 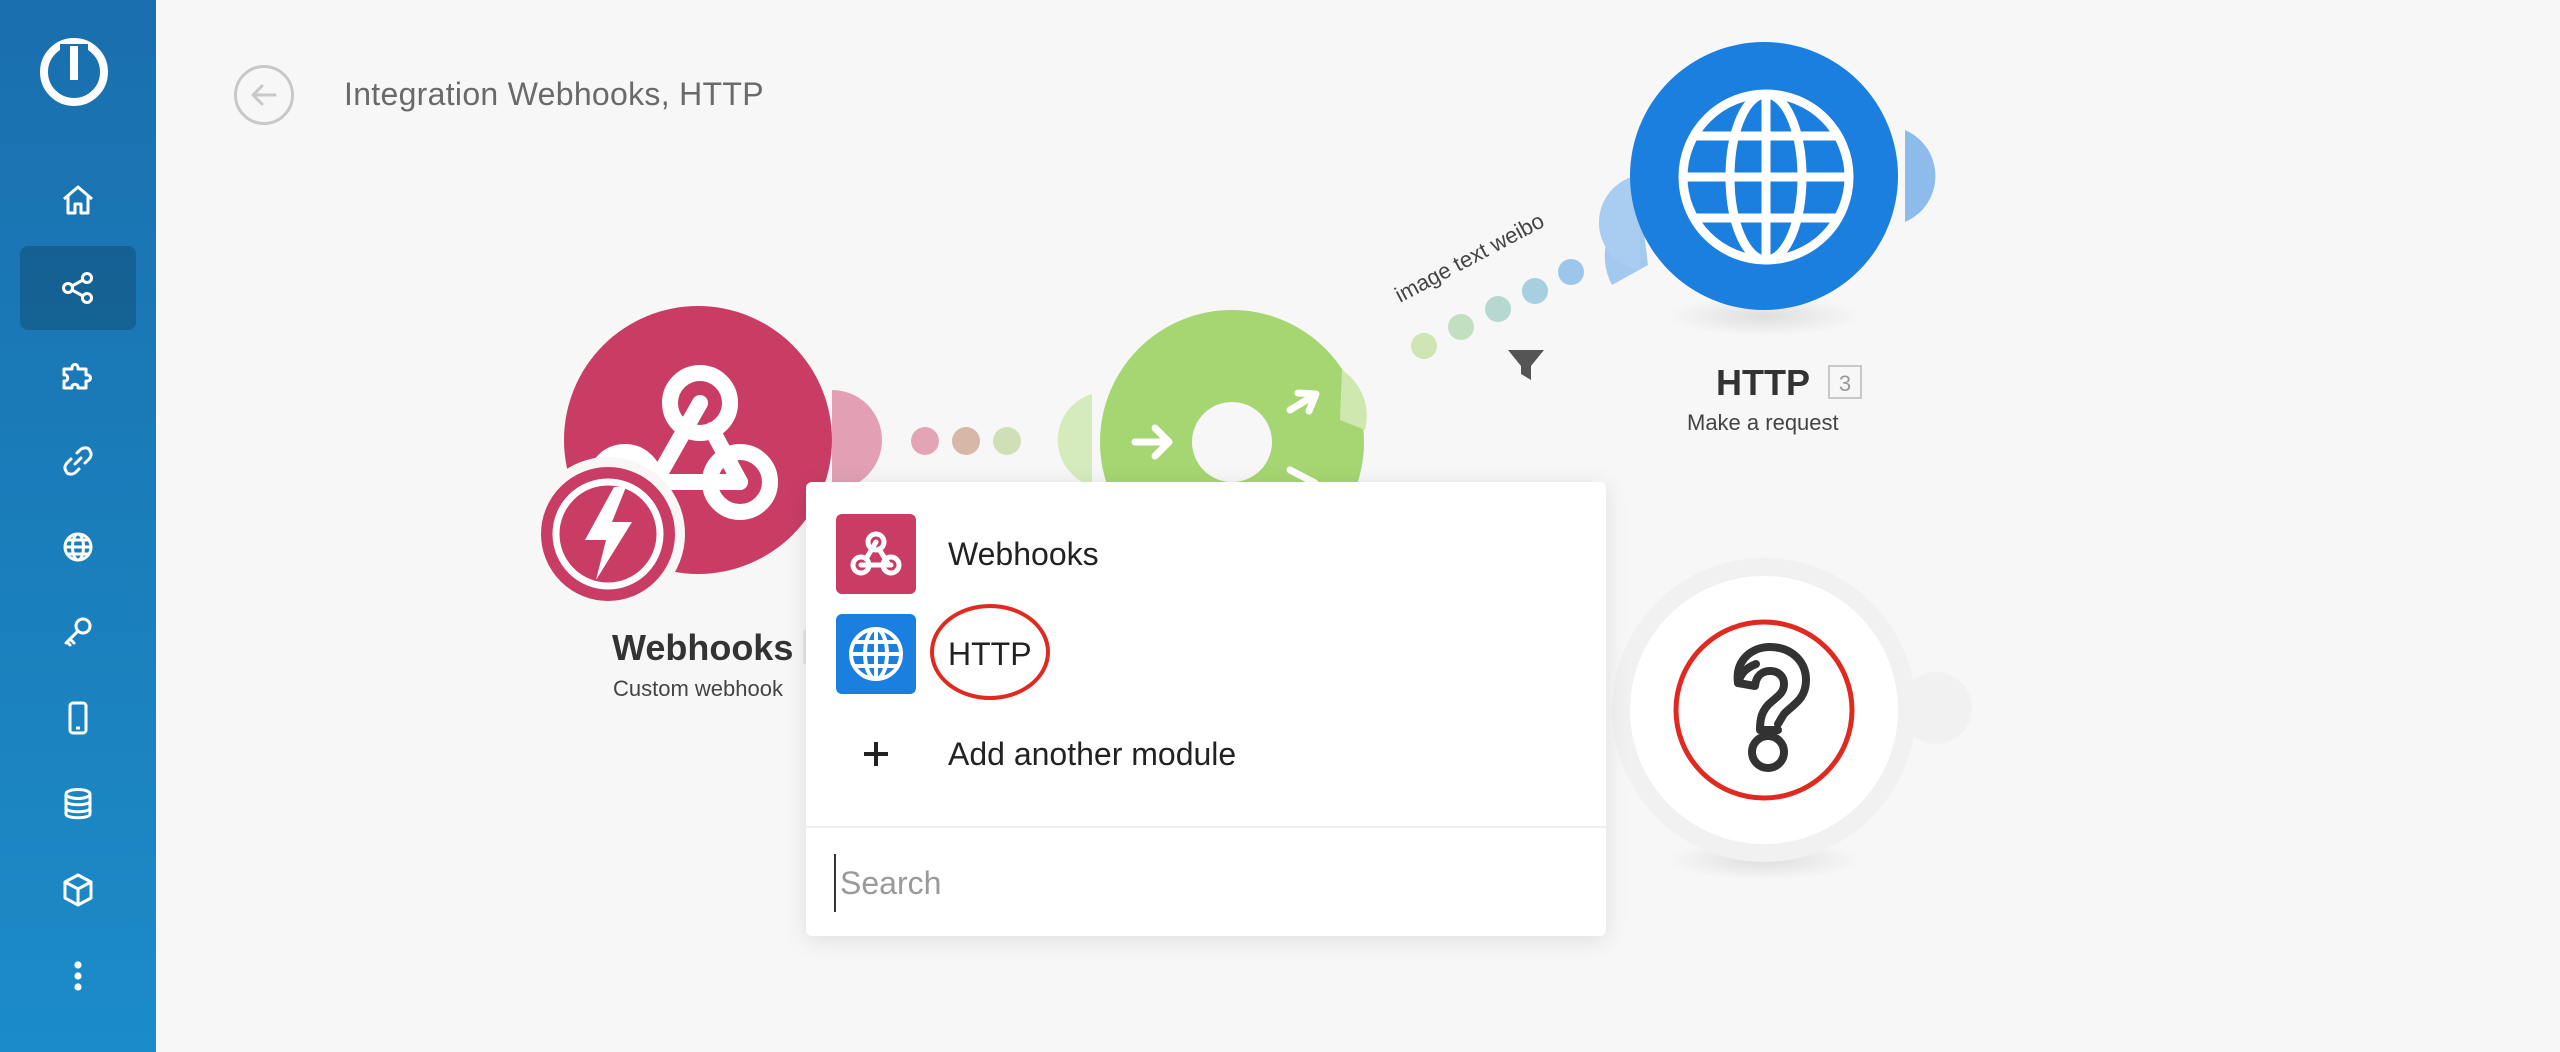 I want to click on module-search-input, so click(x=1208, y=883).